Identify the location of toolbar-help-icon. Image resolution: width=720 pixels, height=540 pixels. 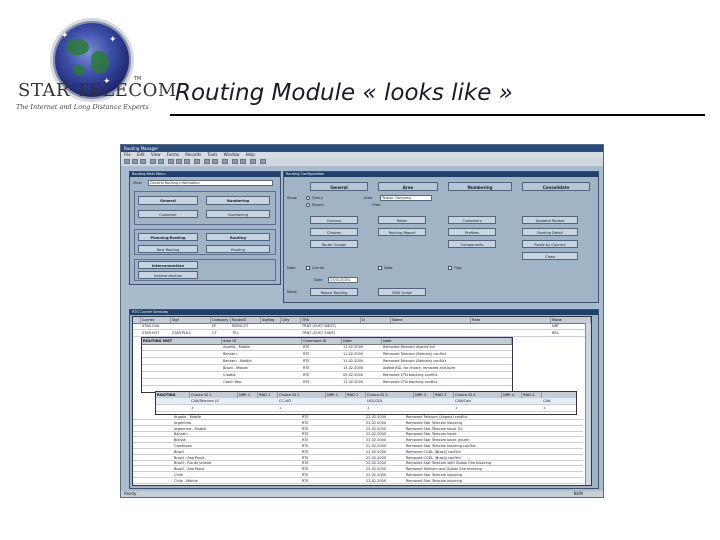
(263, 161).